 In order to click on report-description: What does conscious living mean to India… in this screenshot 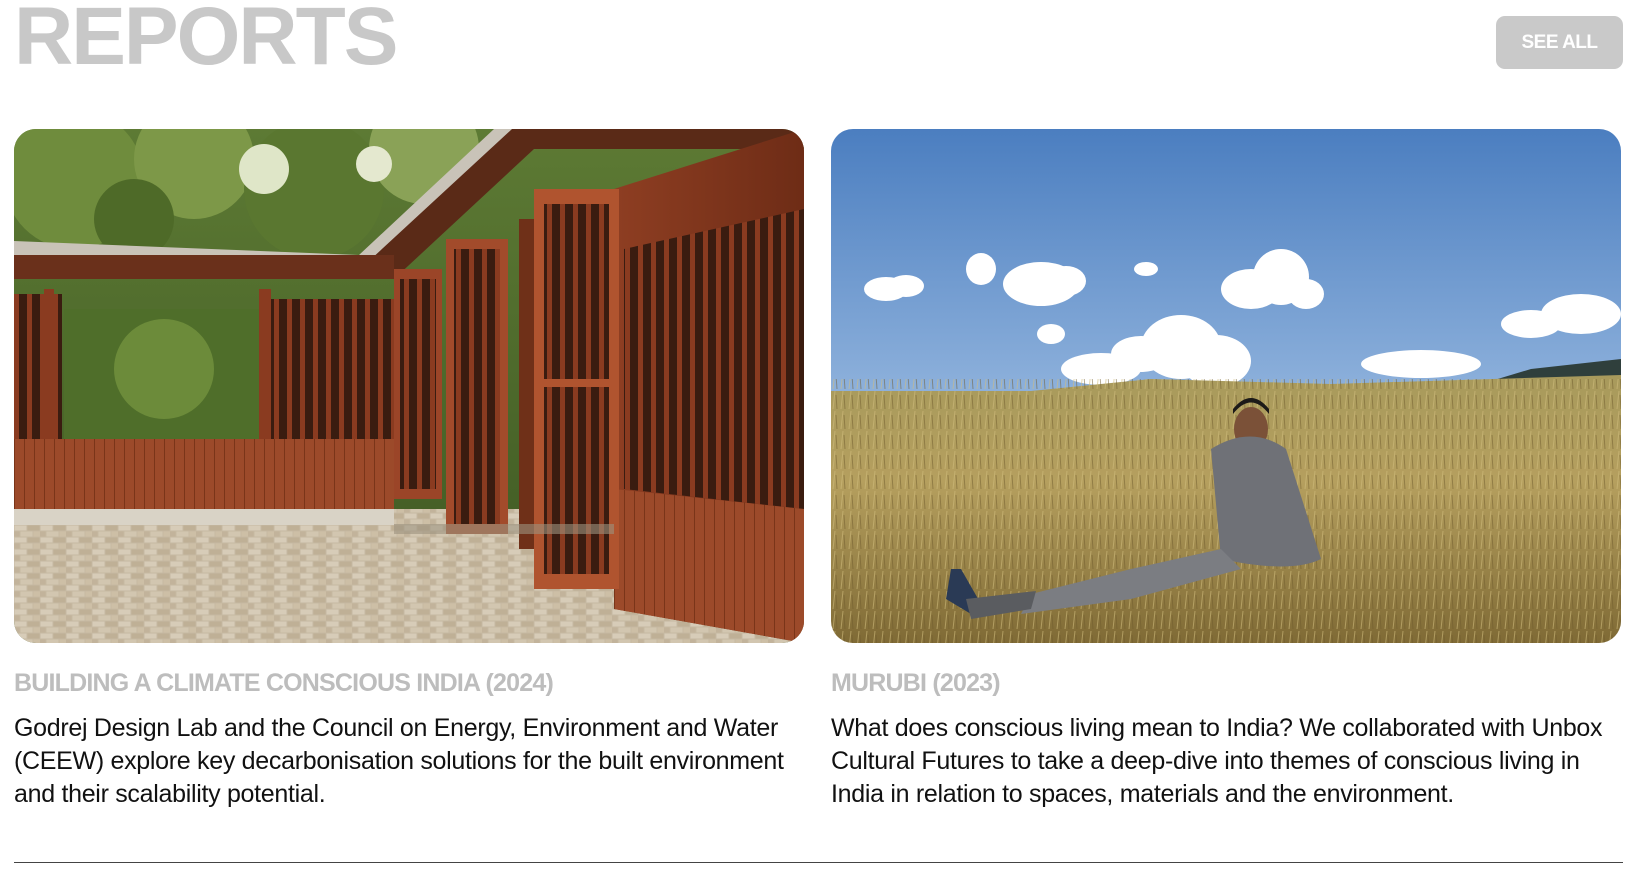, I will do `click(1217, 761)`.